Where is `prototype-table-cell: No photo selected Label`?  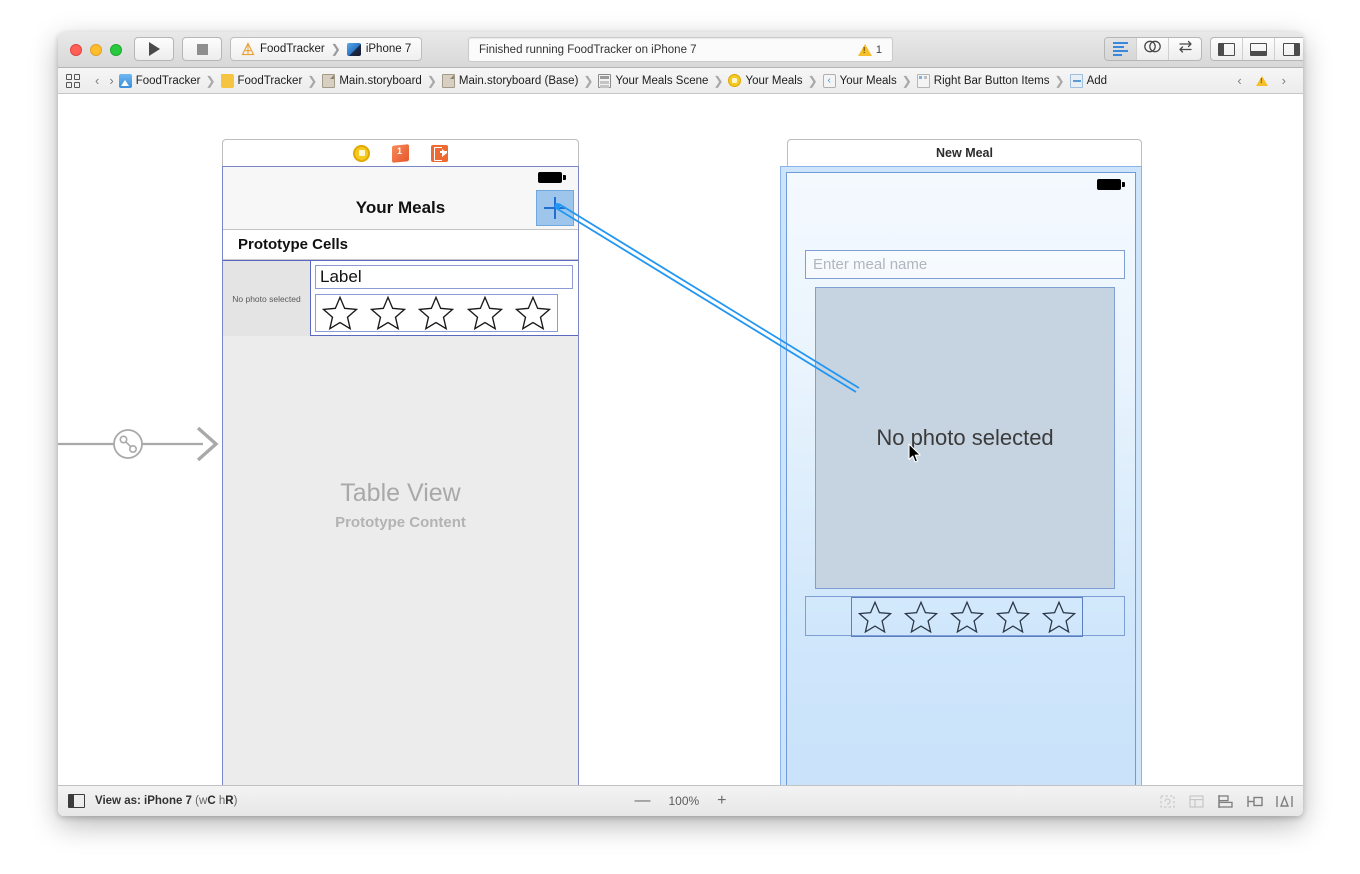
prototype-table-cell: No photo selected Label is located at coordinates (400, 298).